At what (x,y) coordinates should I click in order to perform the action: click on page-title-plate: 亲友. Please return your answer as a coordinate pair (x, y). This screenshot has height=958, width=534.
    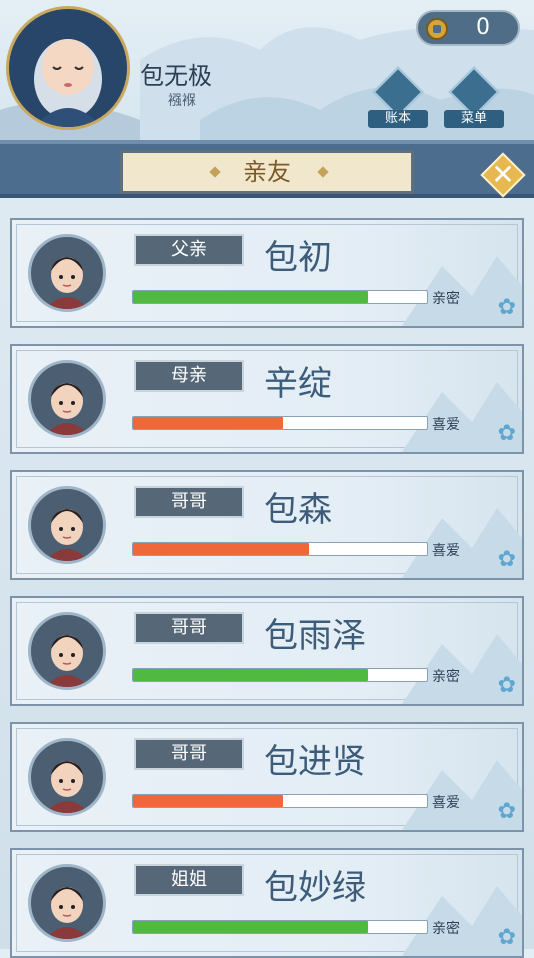
    Looking at the image, I should click on (267, 172).